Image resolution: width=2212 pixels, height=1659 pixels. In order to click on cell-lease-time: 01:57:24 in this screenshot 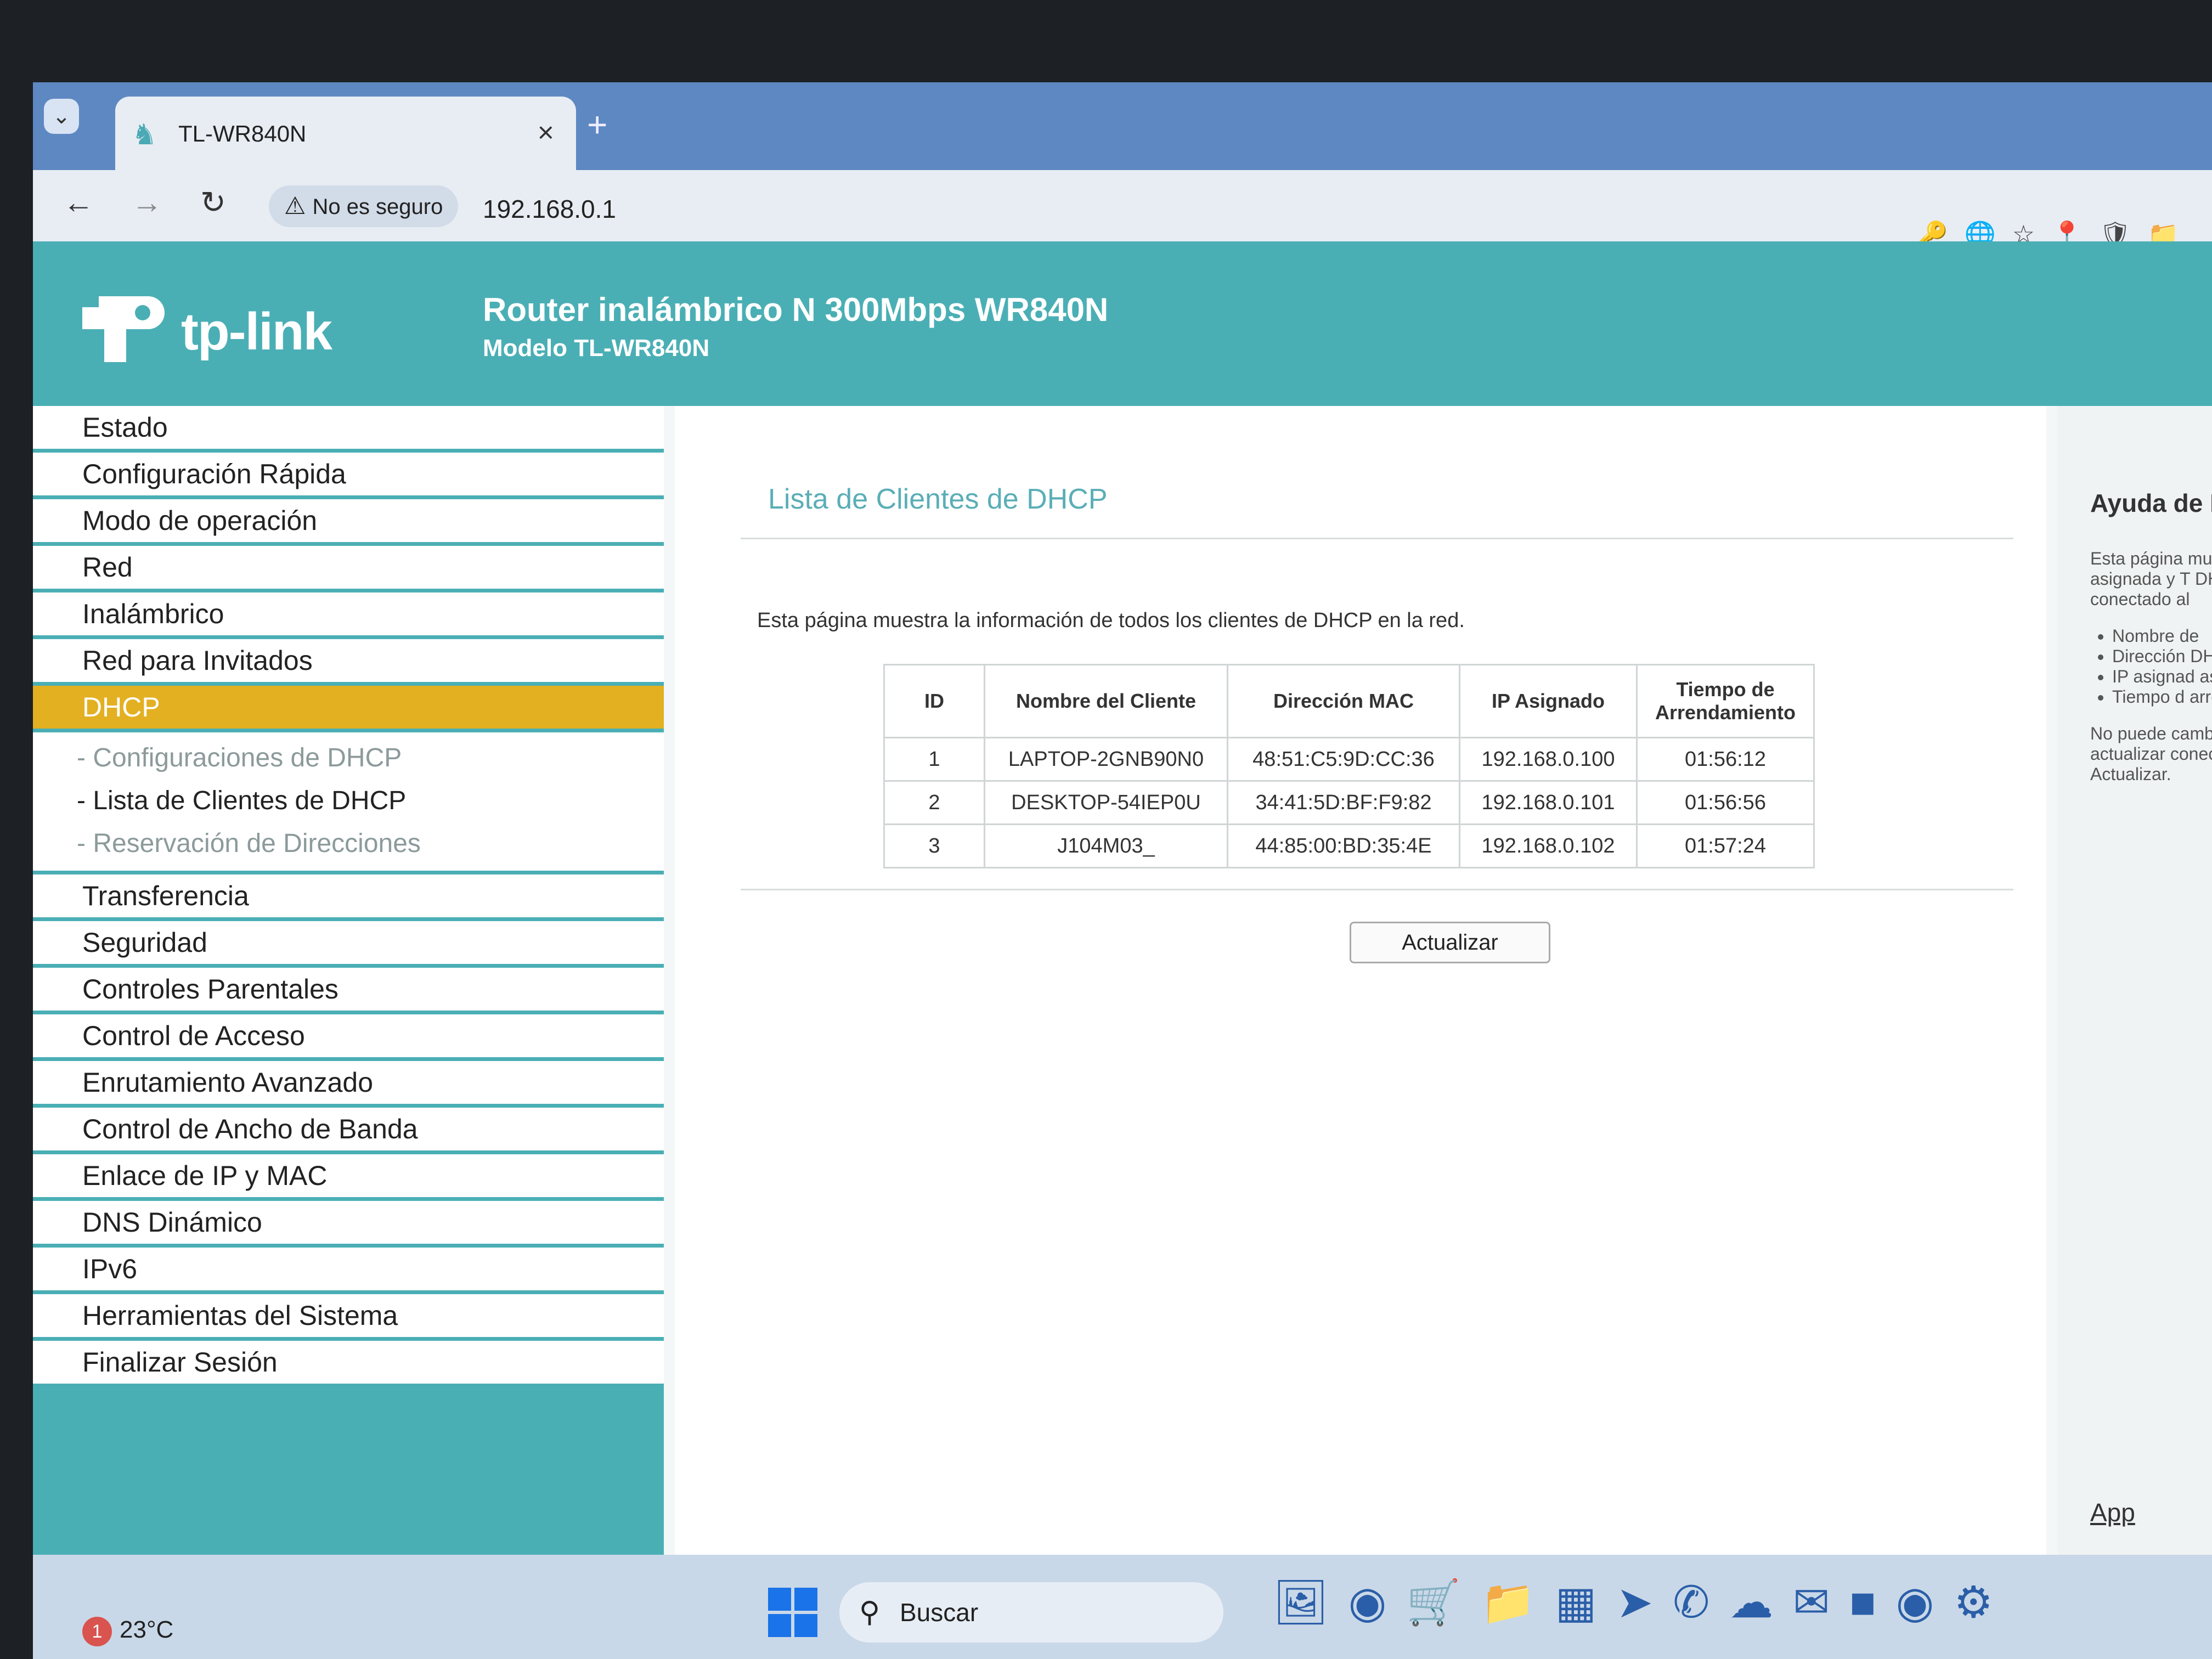, I will do `click(1726, 845)`.